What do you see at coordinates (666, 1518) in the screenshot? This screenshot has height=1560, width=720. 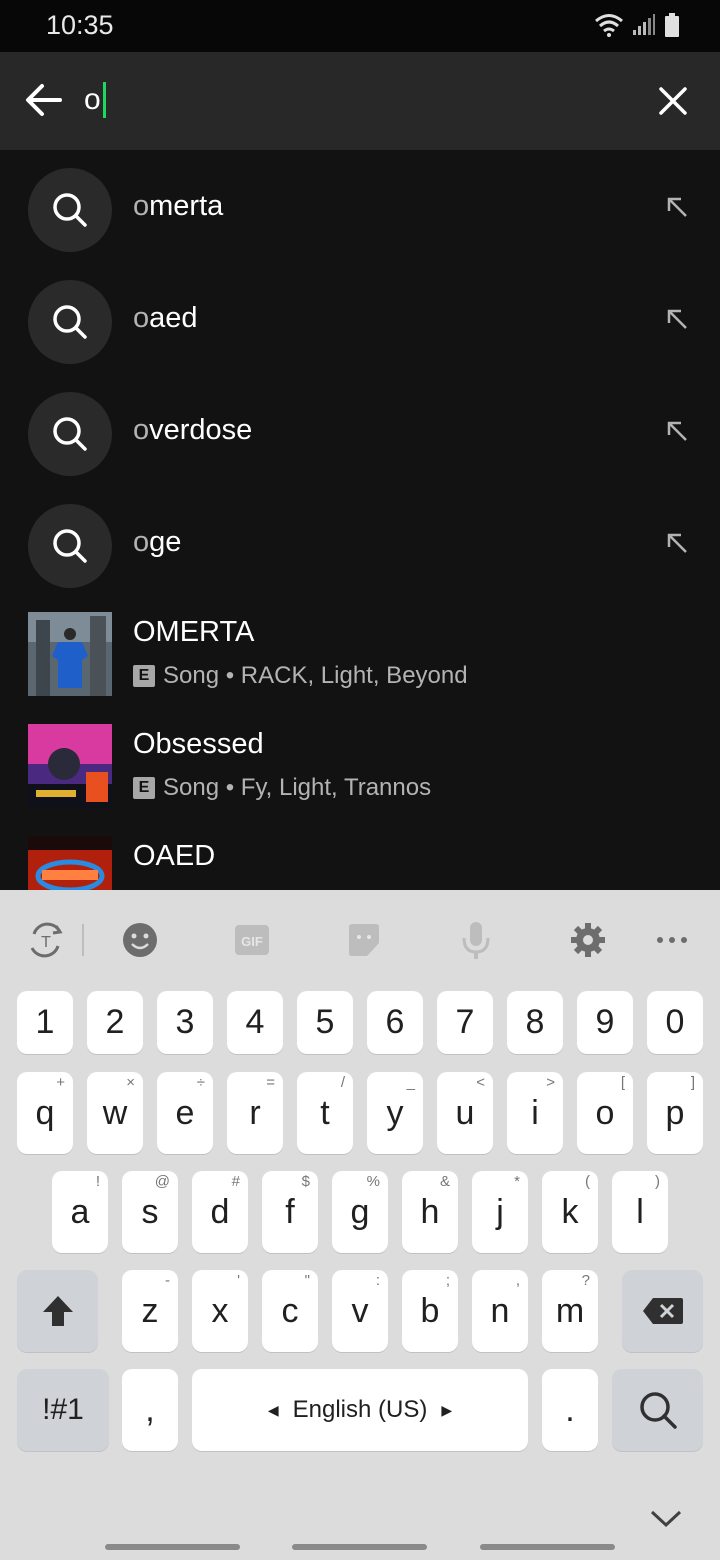 I see `chevron-down-icon` at bounding box center [666, 1518].